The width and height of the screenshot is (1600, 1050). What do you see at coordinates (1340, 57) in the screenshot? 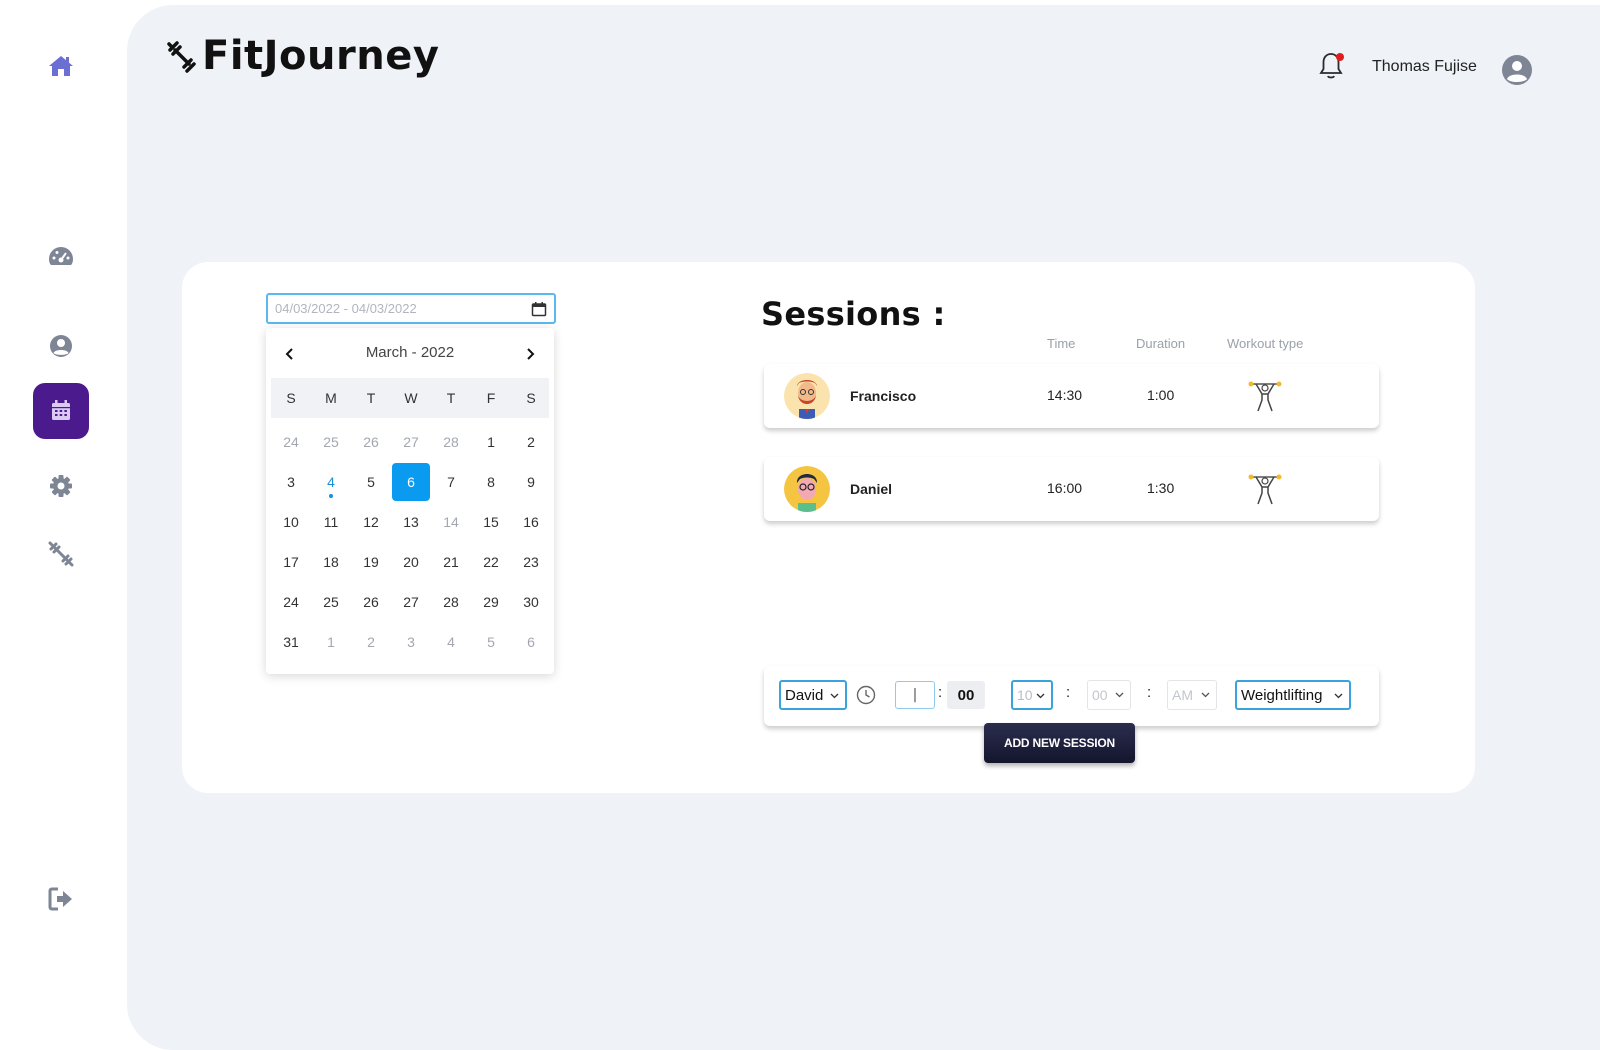
I see `notification-dot` at bounding box center [1340, 57].